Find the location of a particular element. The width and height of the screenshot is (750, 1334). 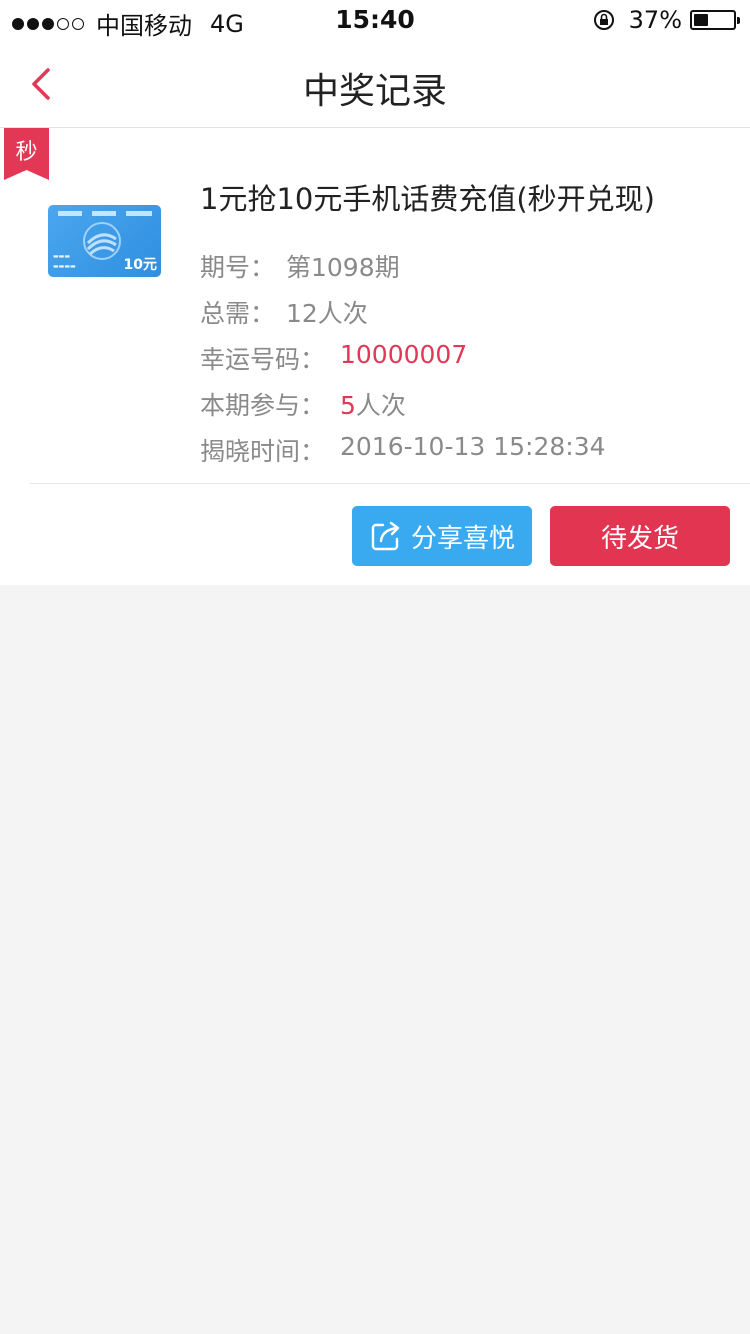

card-caption-line: ▬▬▬ is located at coordinates (62, 256).